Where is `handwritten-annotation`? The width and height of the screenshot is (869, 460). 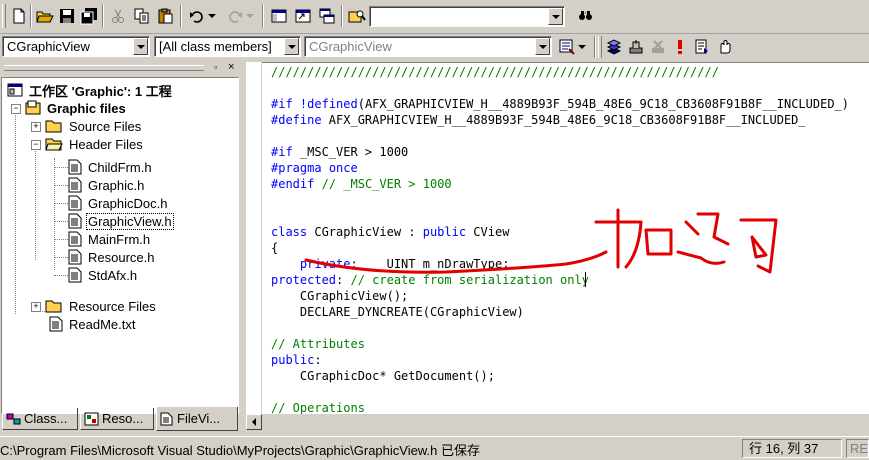 handwritten-annotation is located at coordinates (541, 241).